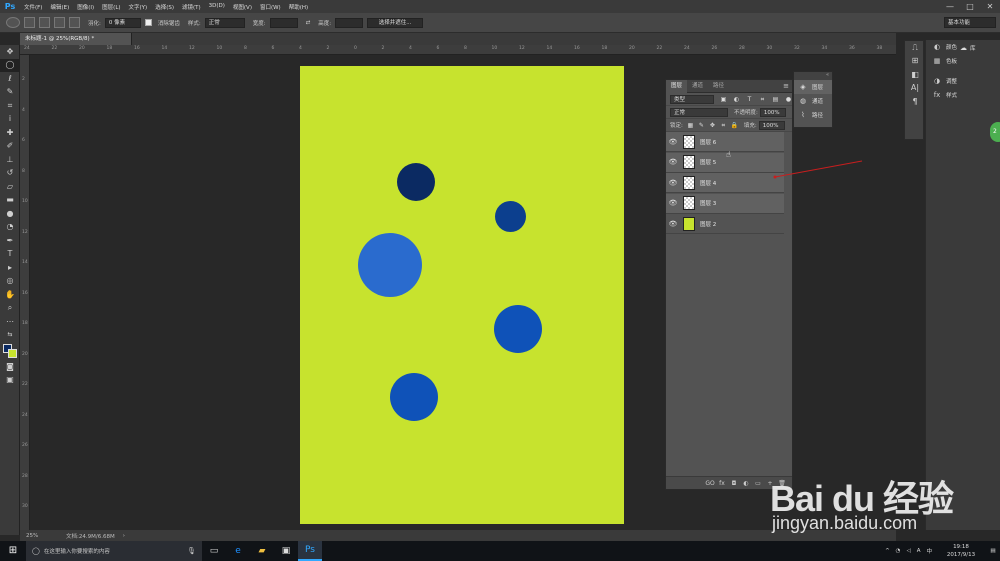 This screenshot has width=1000, height=561. Describe the element at coordinates (74, 22) in the screenshot. I see `intersect-selection-icon` at that location.